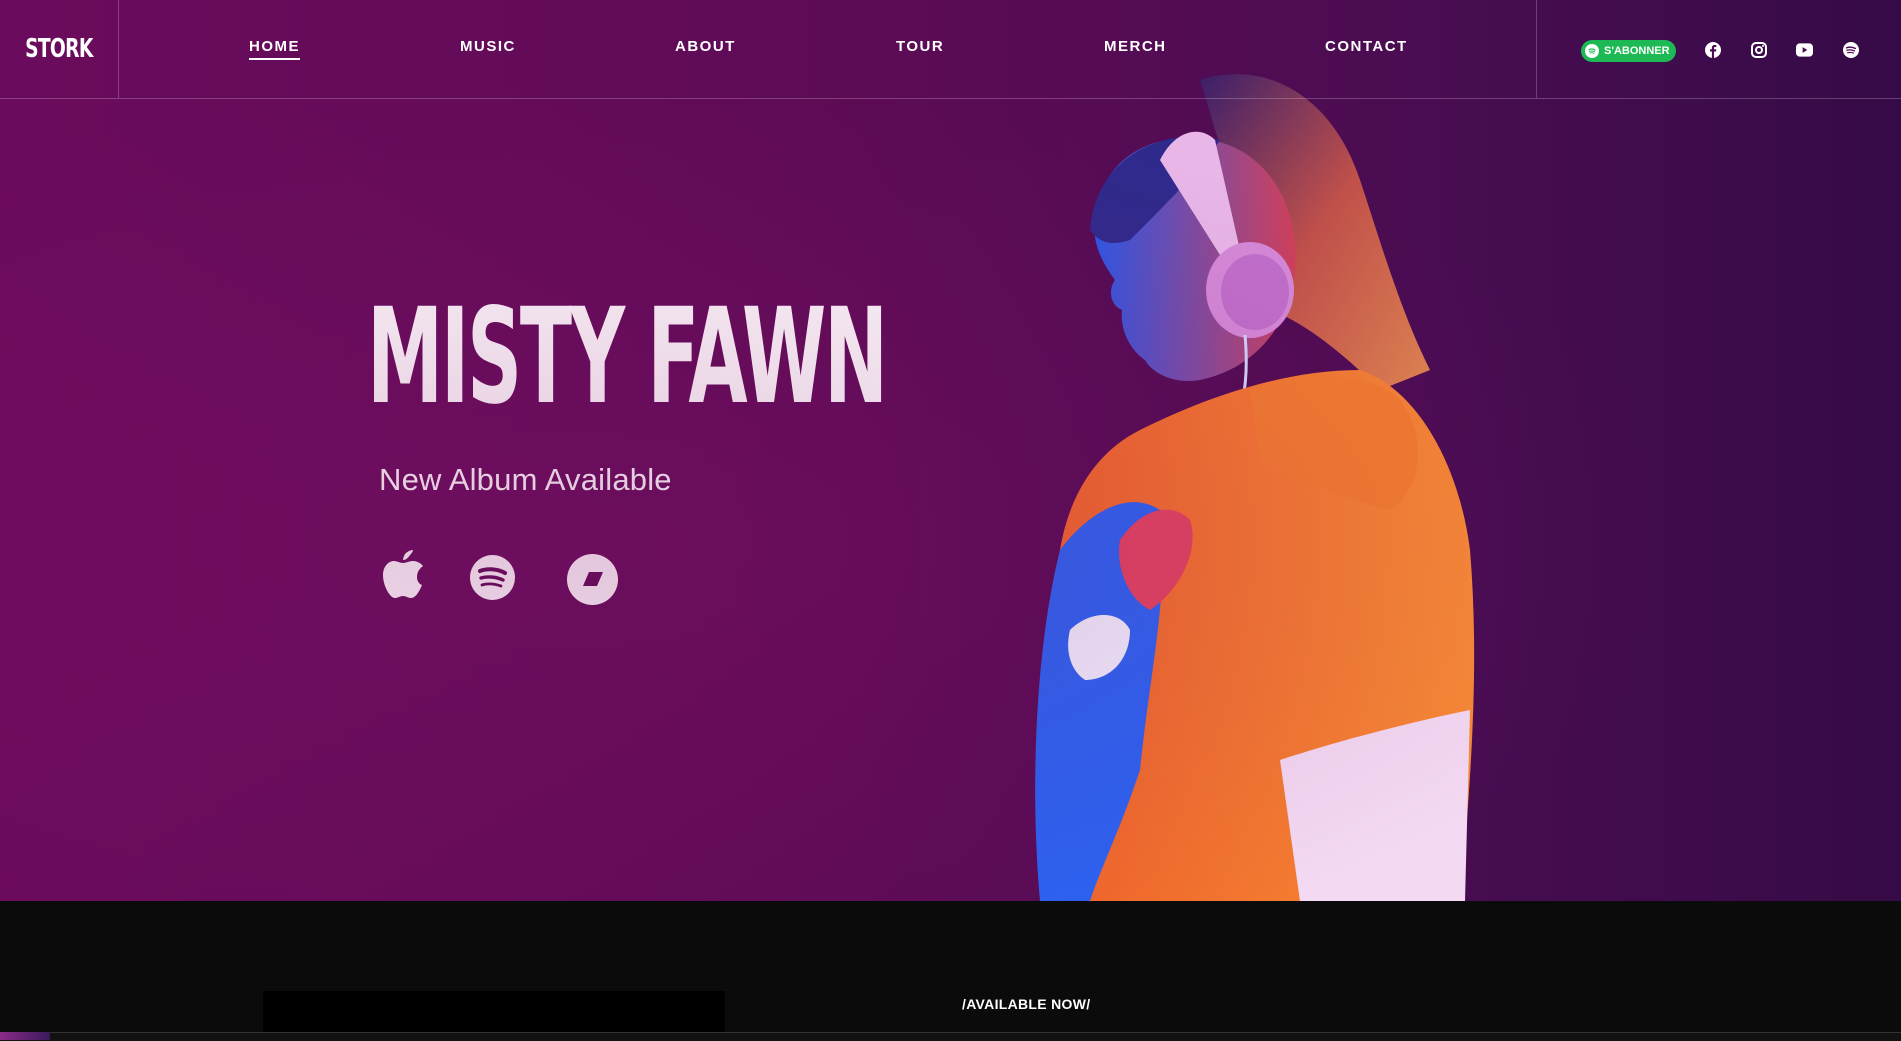  I want to click on available-now-heading: /AVAILABLE NOW/, so click(1026, 1004).